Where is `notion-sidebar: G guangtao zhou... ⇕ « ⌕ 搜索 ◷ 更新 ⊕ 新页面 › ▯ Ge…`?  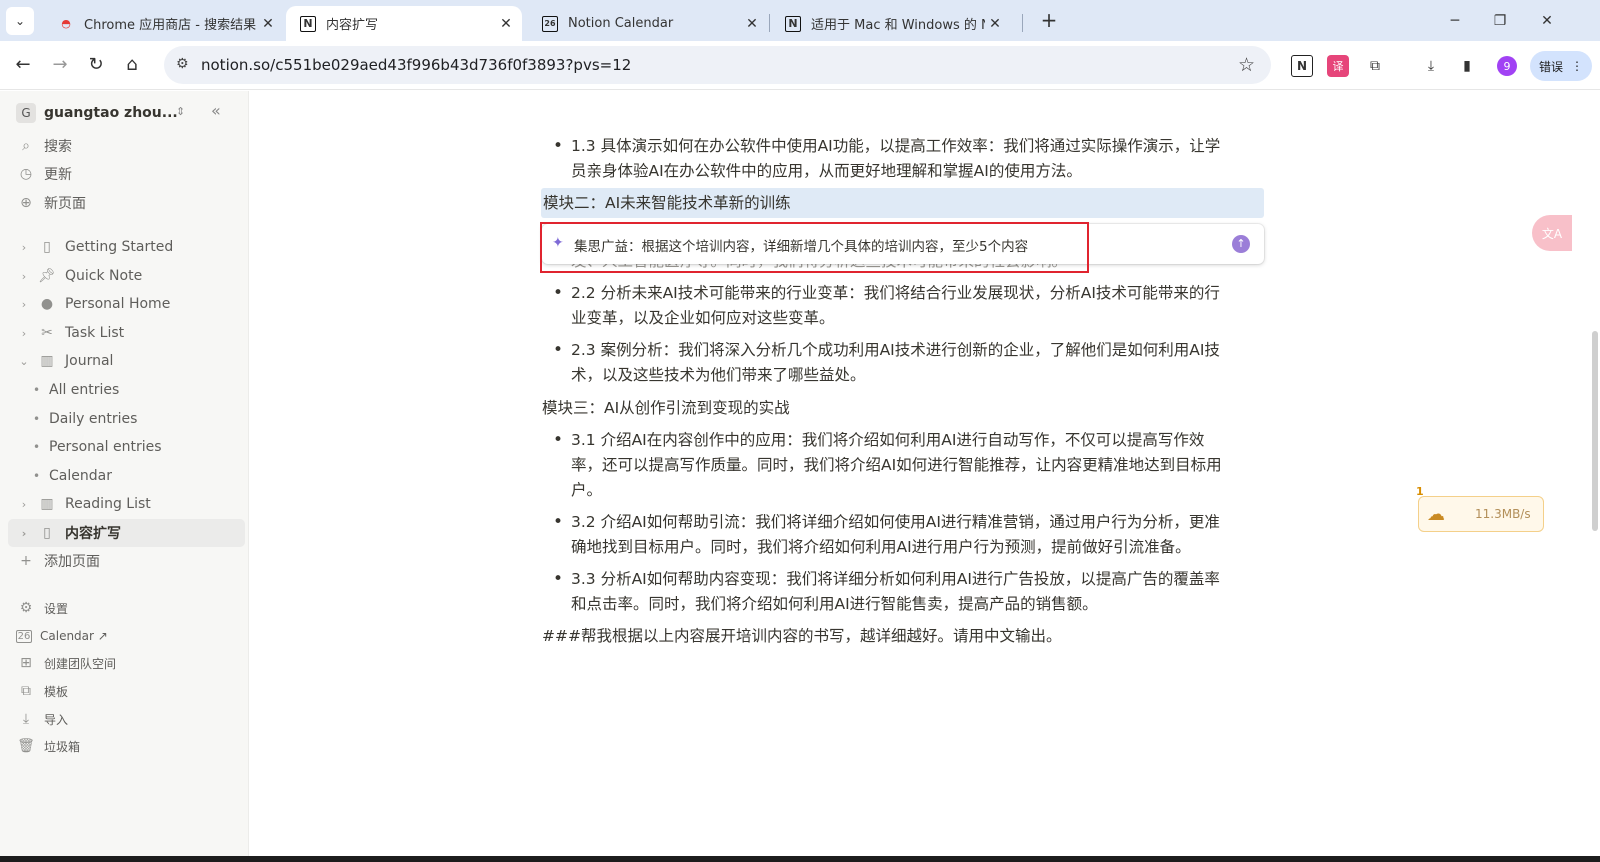 notion-sidebar: G guangtao zhou... ⇕ « ⌕ 搜索 ◷ 更新 ⊕ 新页面 › ▯ Ge… is located at coordinates (124, 476).